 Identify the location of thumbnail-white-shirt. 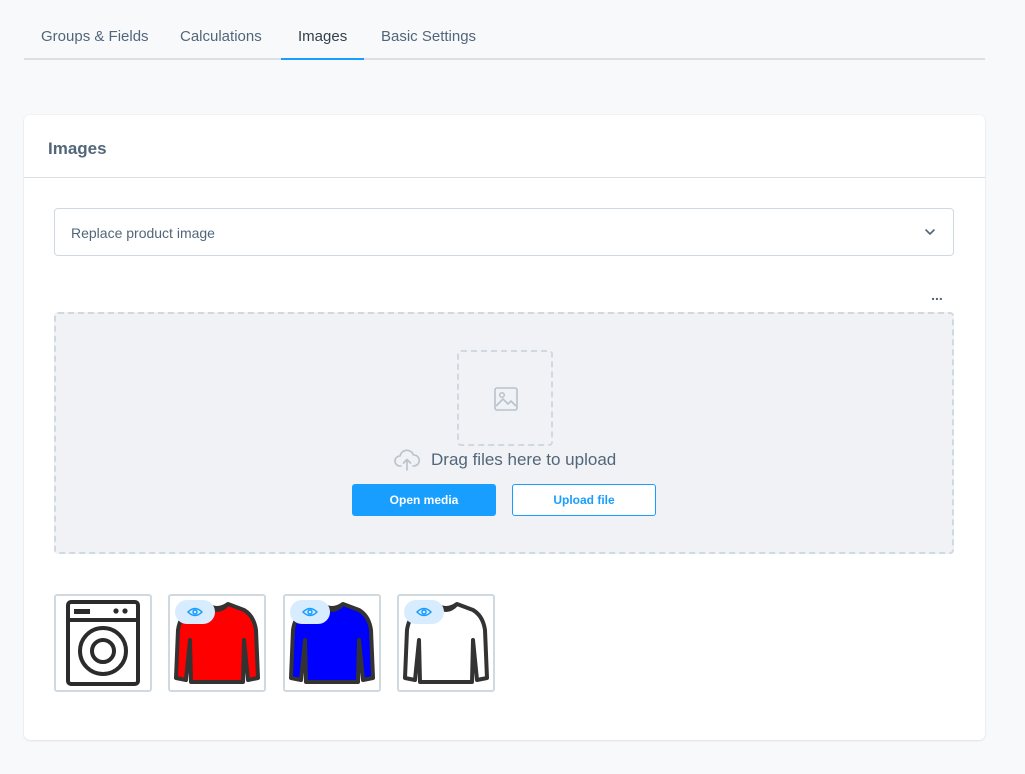
(446, 643).